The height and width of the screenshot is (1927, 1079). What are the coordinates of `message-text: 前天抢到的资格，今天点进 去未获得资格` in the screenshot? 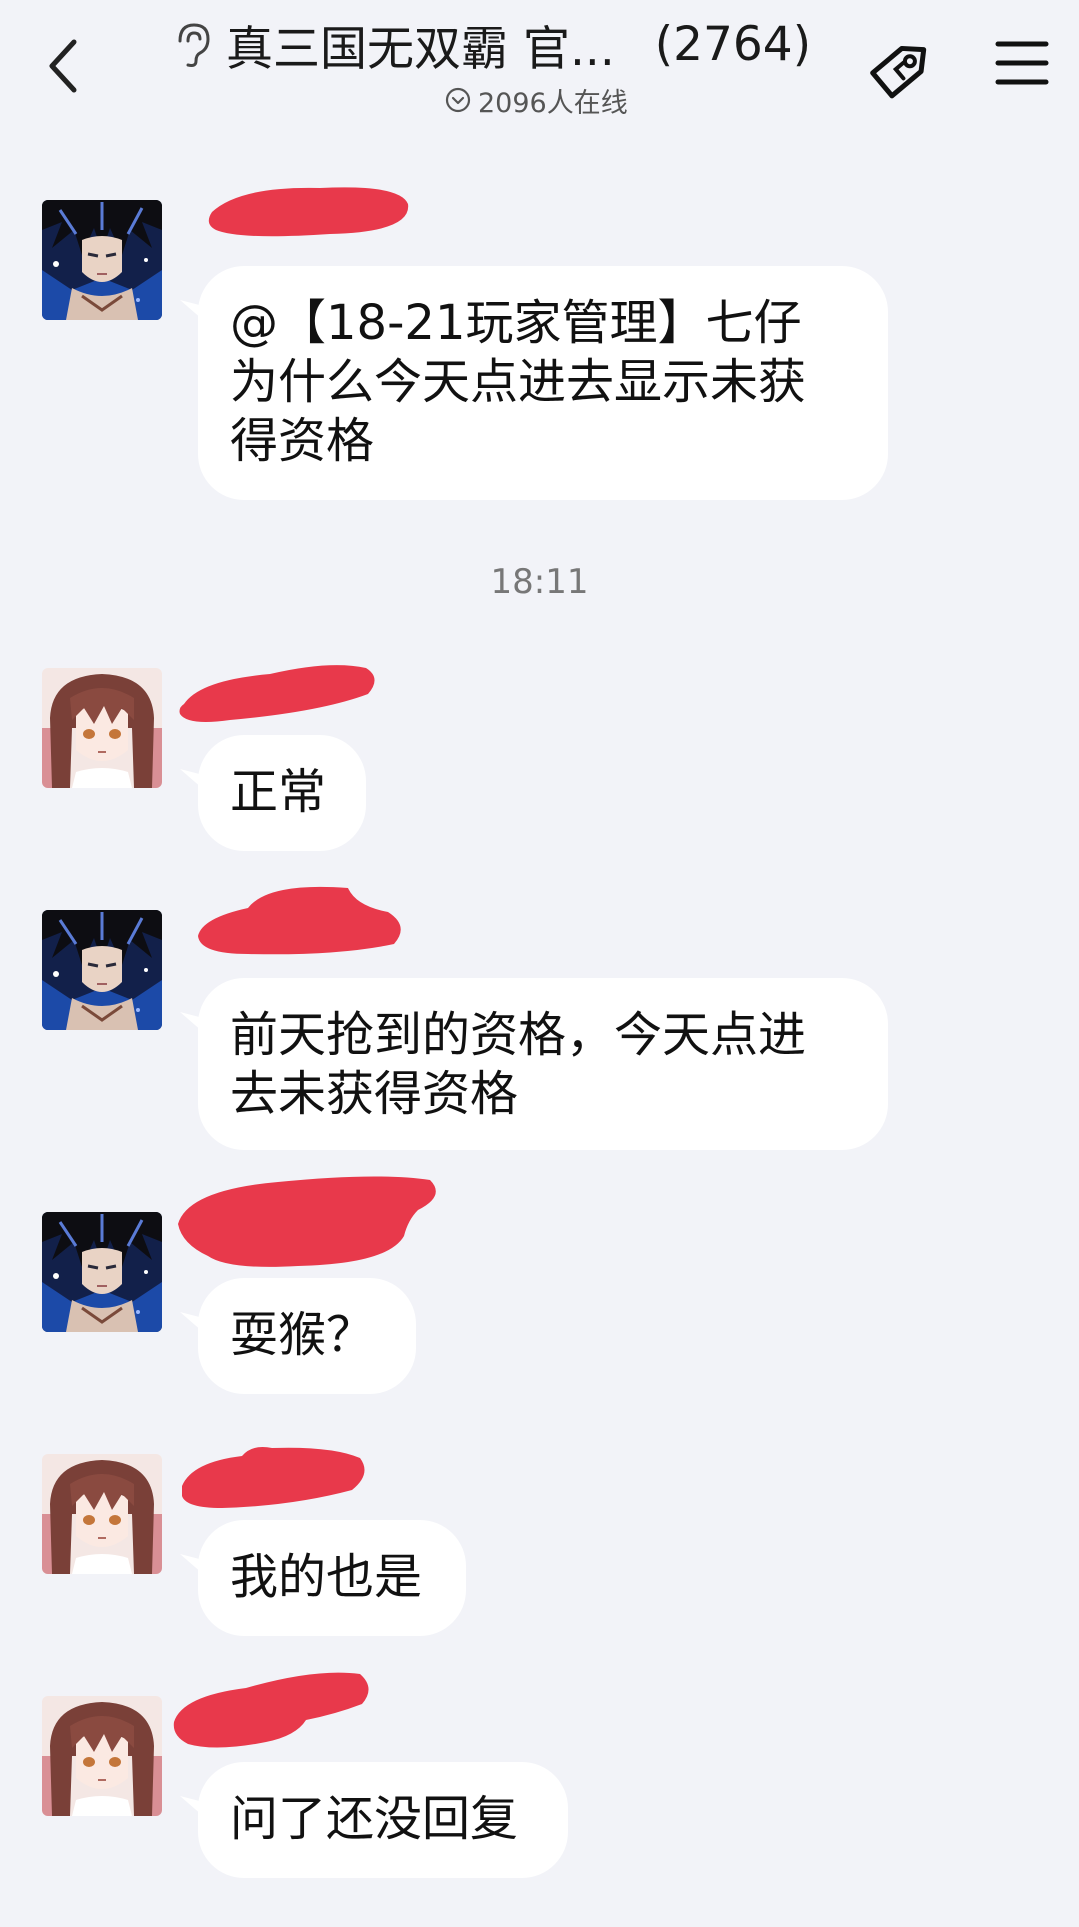 It's located at (518, 1064).